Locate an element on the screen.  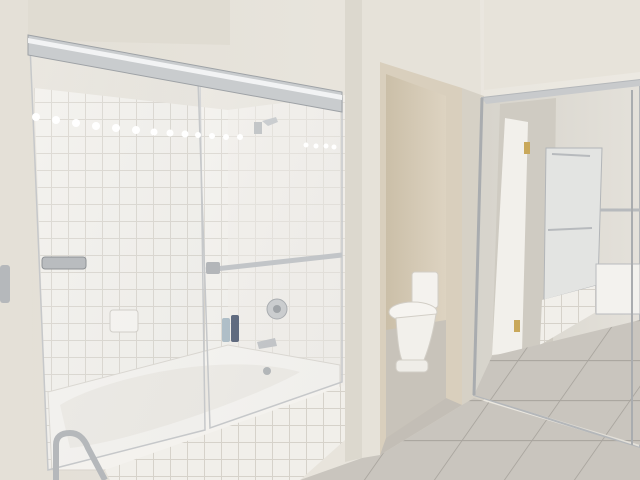
door-handle-icon is located at coordinates (64, 263).